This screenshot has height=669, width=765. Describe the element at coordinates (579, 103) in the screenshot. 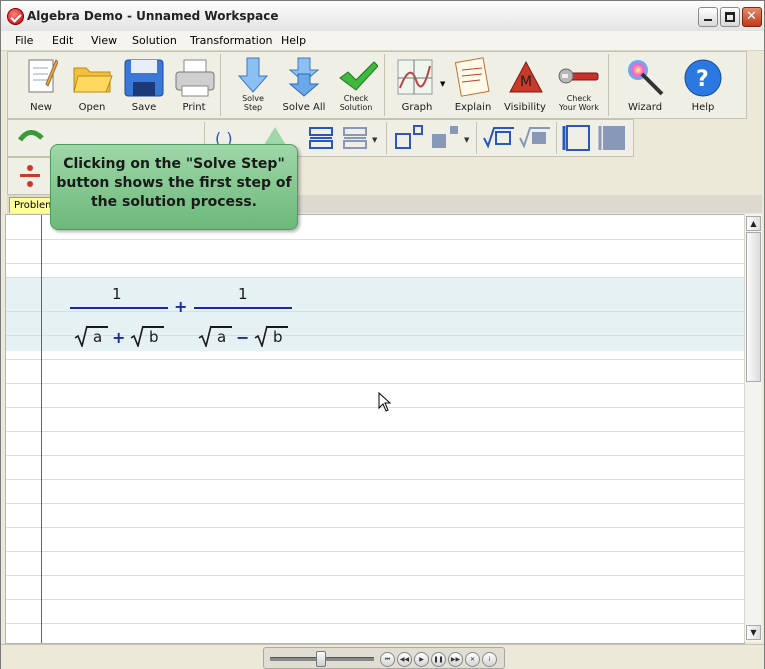

I see `check-your-work-label: Check Your Work` at that location.